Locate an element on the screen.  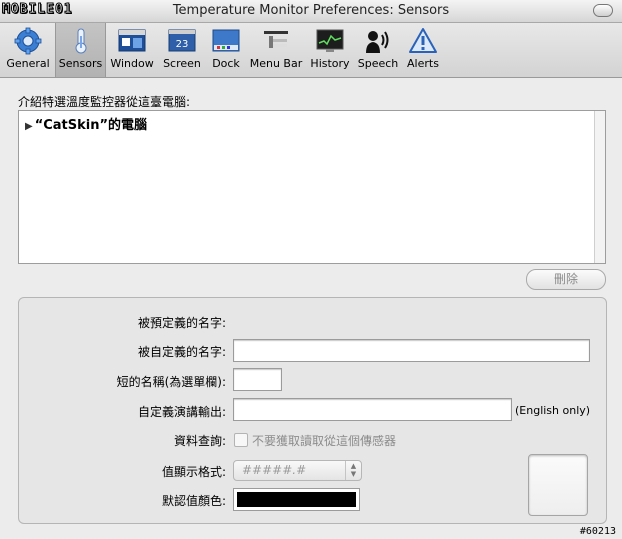
custom-name-label: 被自定義的名字: is located at coordinates (181, 352).